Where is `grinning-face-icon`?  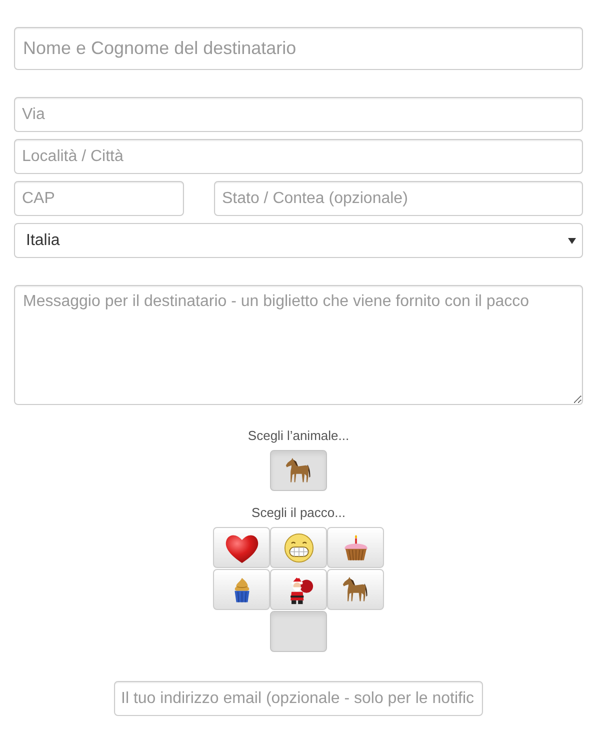
grinning-face-icon is located at coordinates (299, 547).